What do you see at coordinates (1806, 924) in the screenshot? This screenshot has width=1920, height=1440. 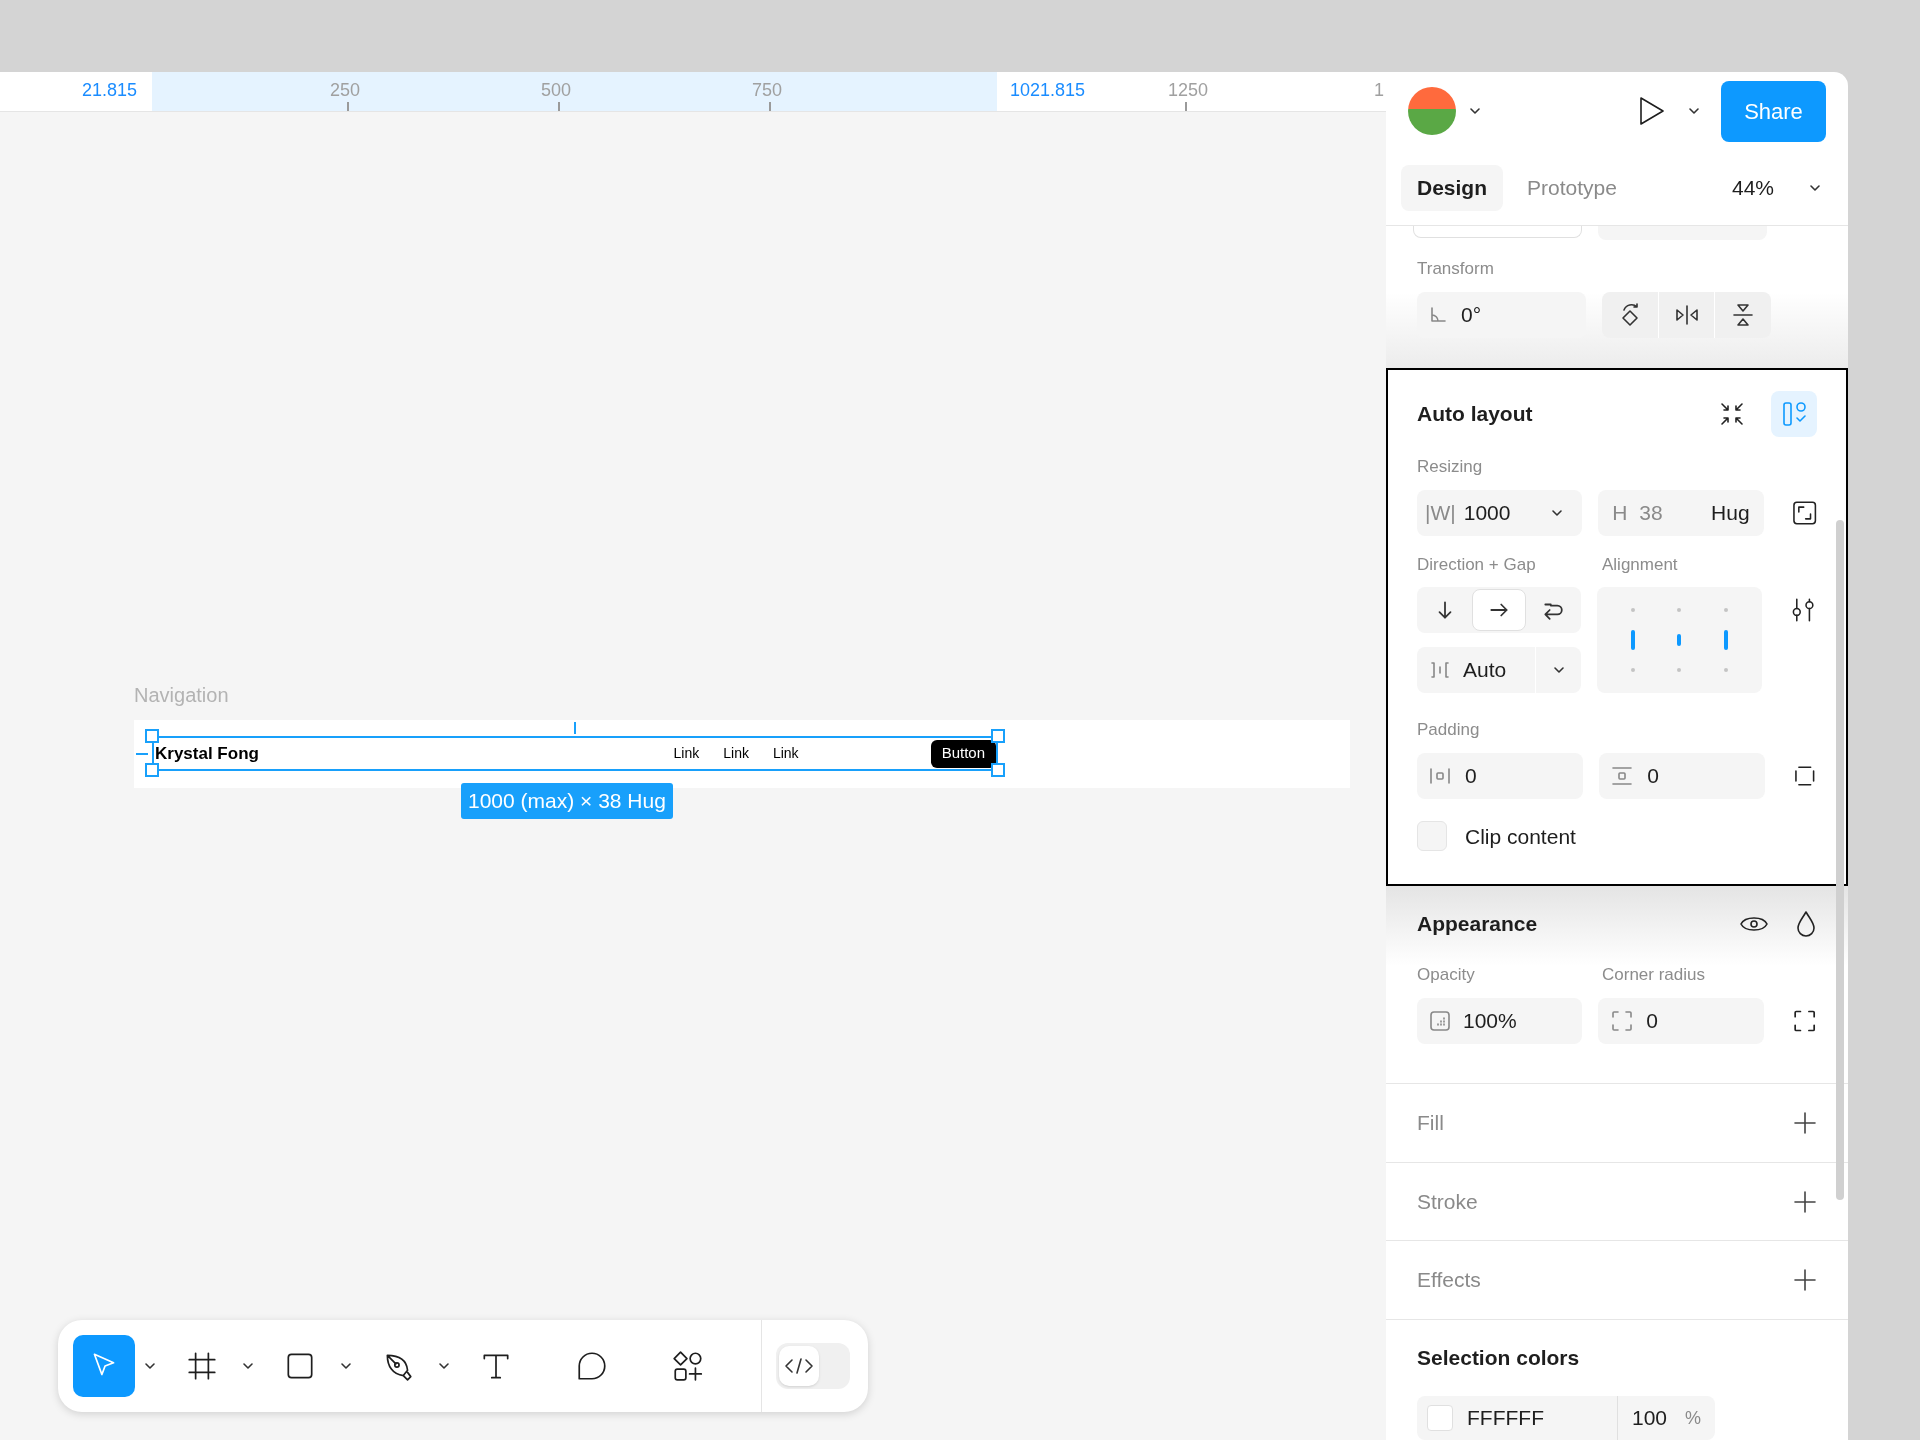 I see `drop-icon` at bounding box center [1806, 924].